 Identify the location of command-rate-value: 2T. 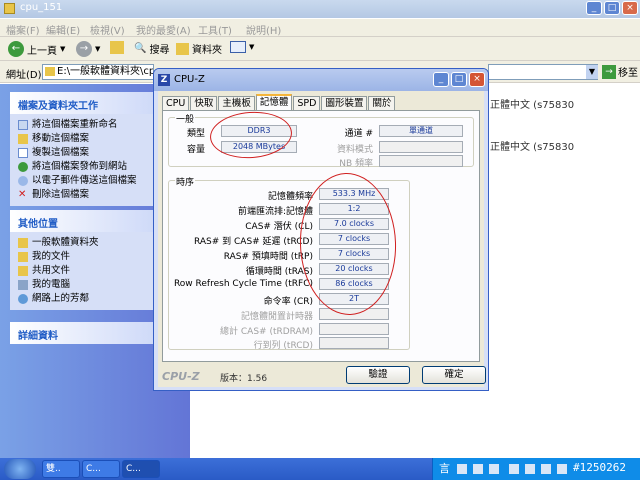
(354, 299).